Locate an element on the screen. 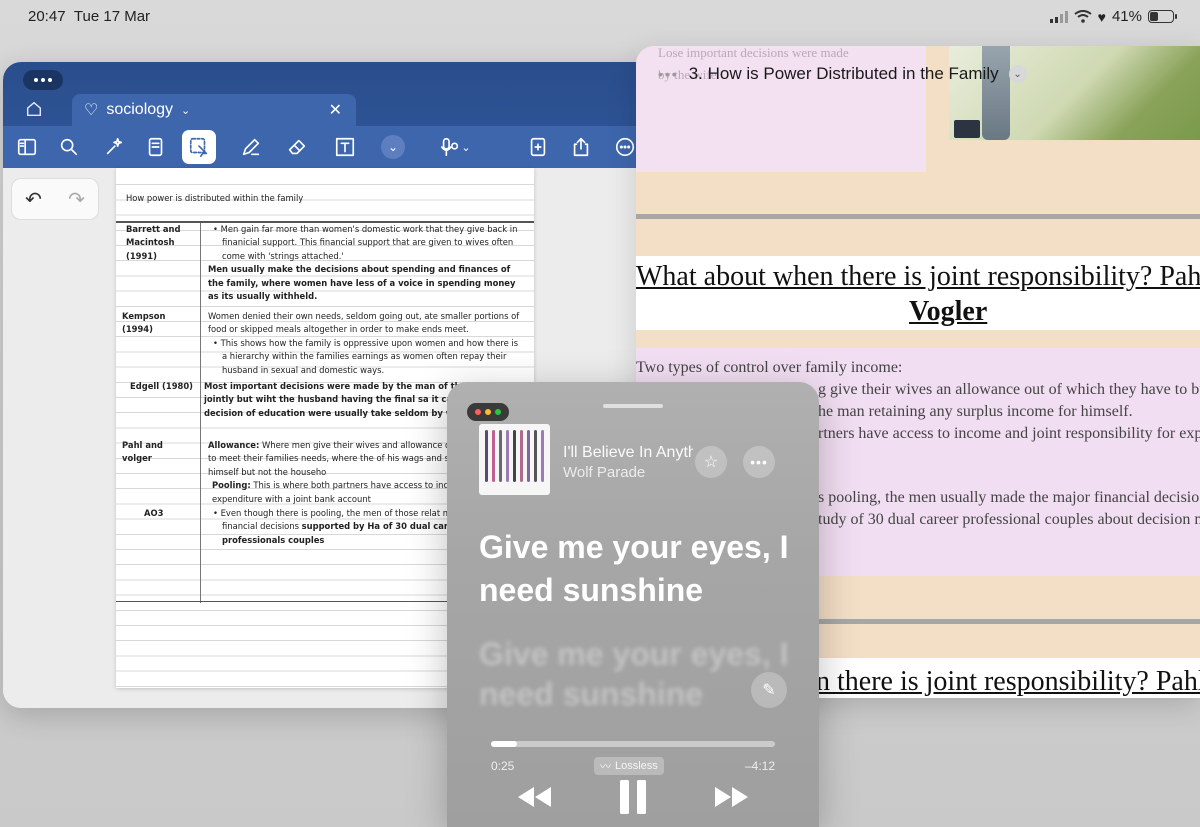  more-tools-button: ⌄ is located at coordinates (393, 147).